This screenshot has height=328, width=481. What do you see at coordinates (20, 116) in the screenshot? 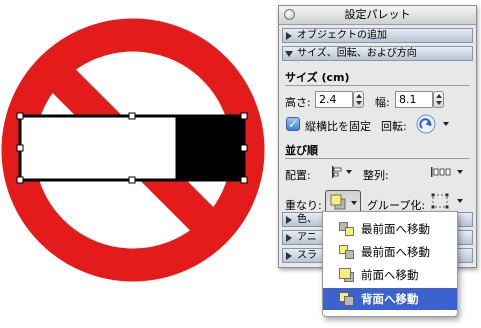
I see `handle-nw` at bounding box center [20, 116].